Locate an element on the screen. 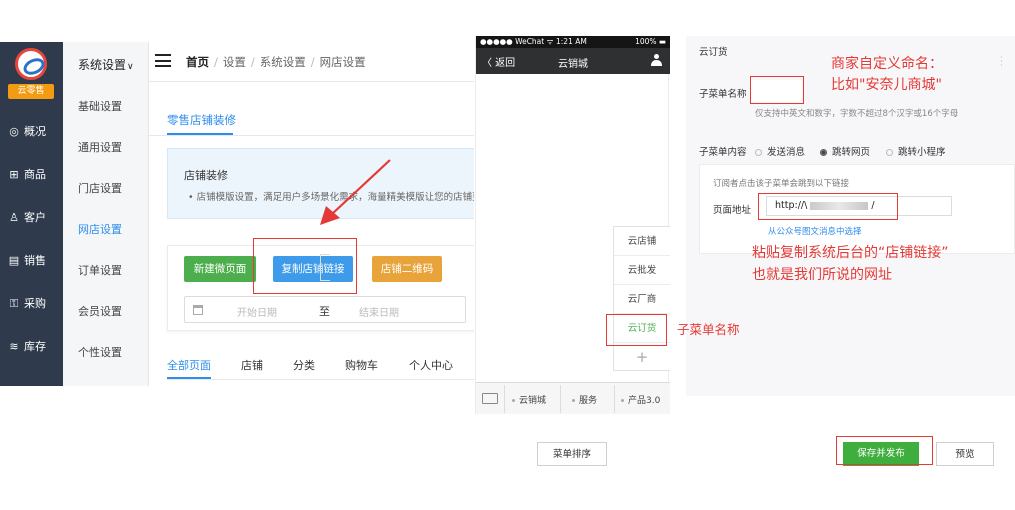 The image size is (1015, 510). submenu-content-label: 子菜单内容 is located at coordinates (723, 152).